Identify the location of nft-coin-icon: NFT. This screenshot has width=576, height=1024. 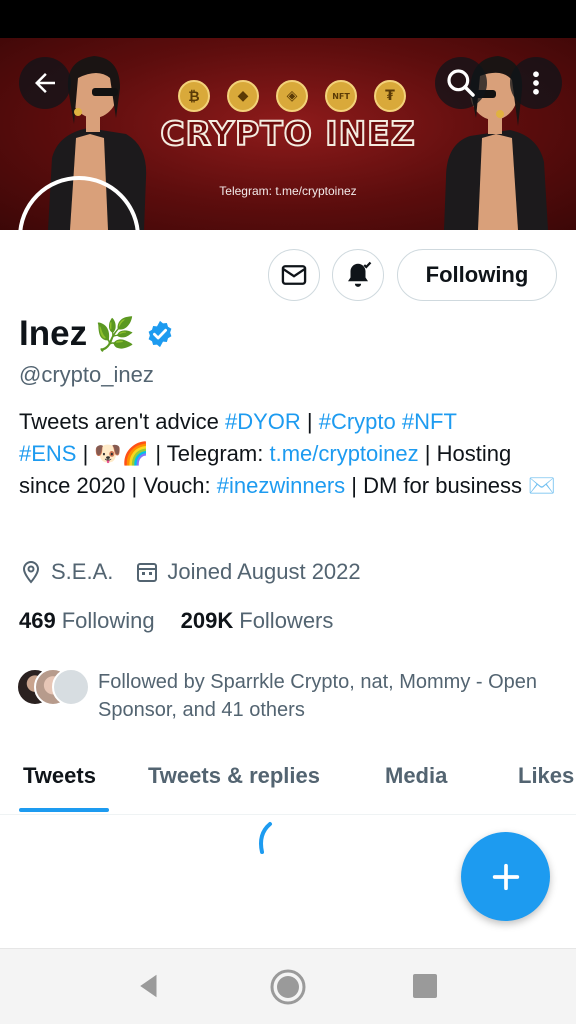
(341, 96).